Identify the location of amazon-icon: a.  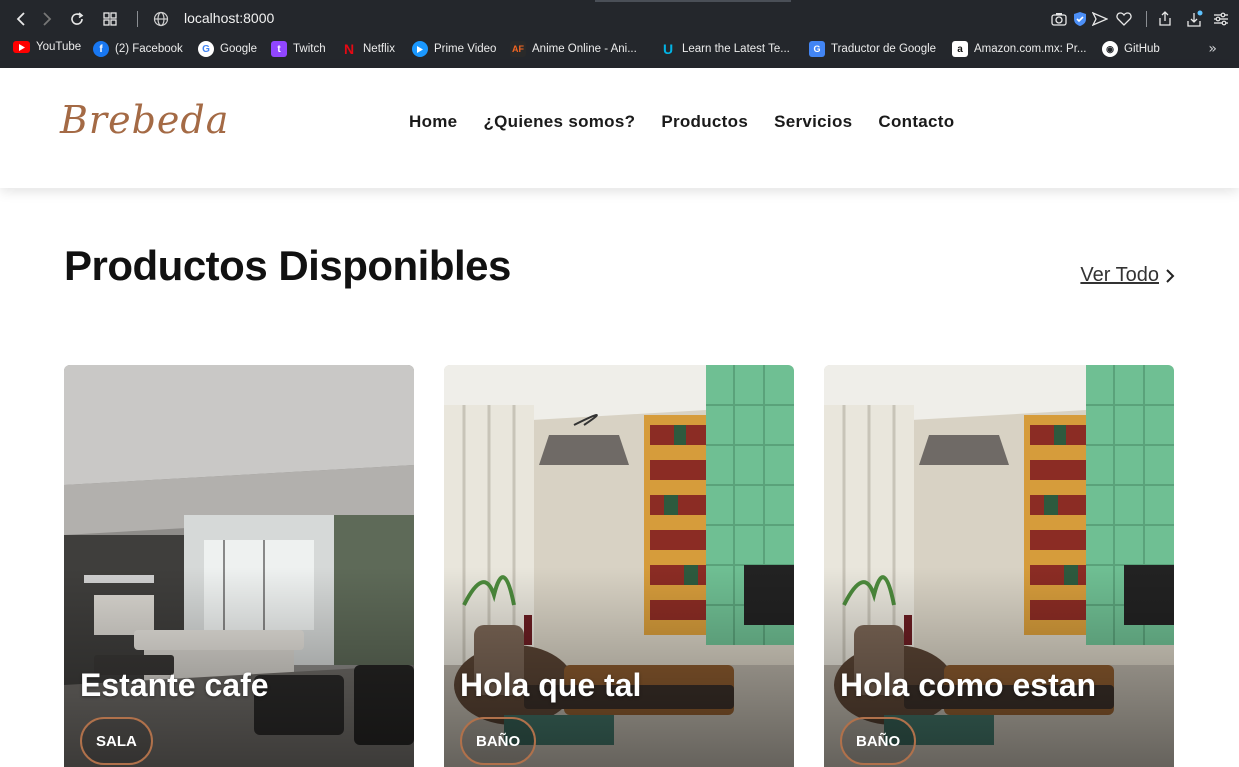
(960, 49).